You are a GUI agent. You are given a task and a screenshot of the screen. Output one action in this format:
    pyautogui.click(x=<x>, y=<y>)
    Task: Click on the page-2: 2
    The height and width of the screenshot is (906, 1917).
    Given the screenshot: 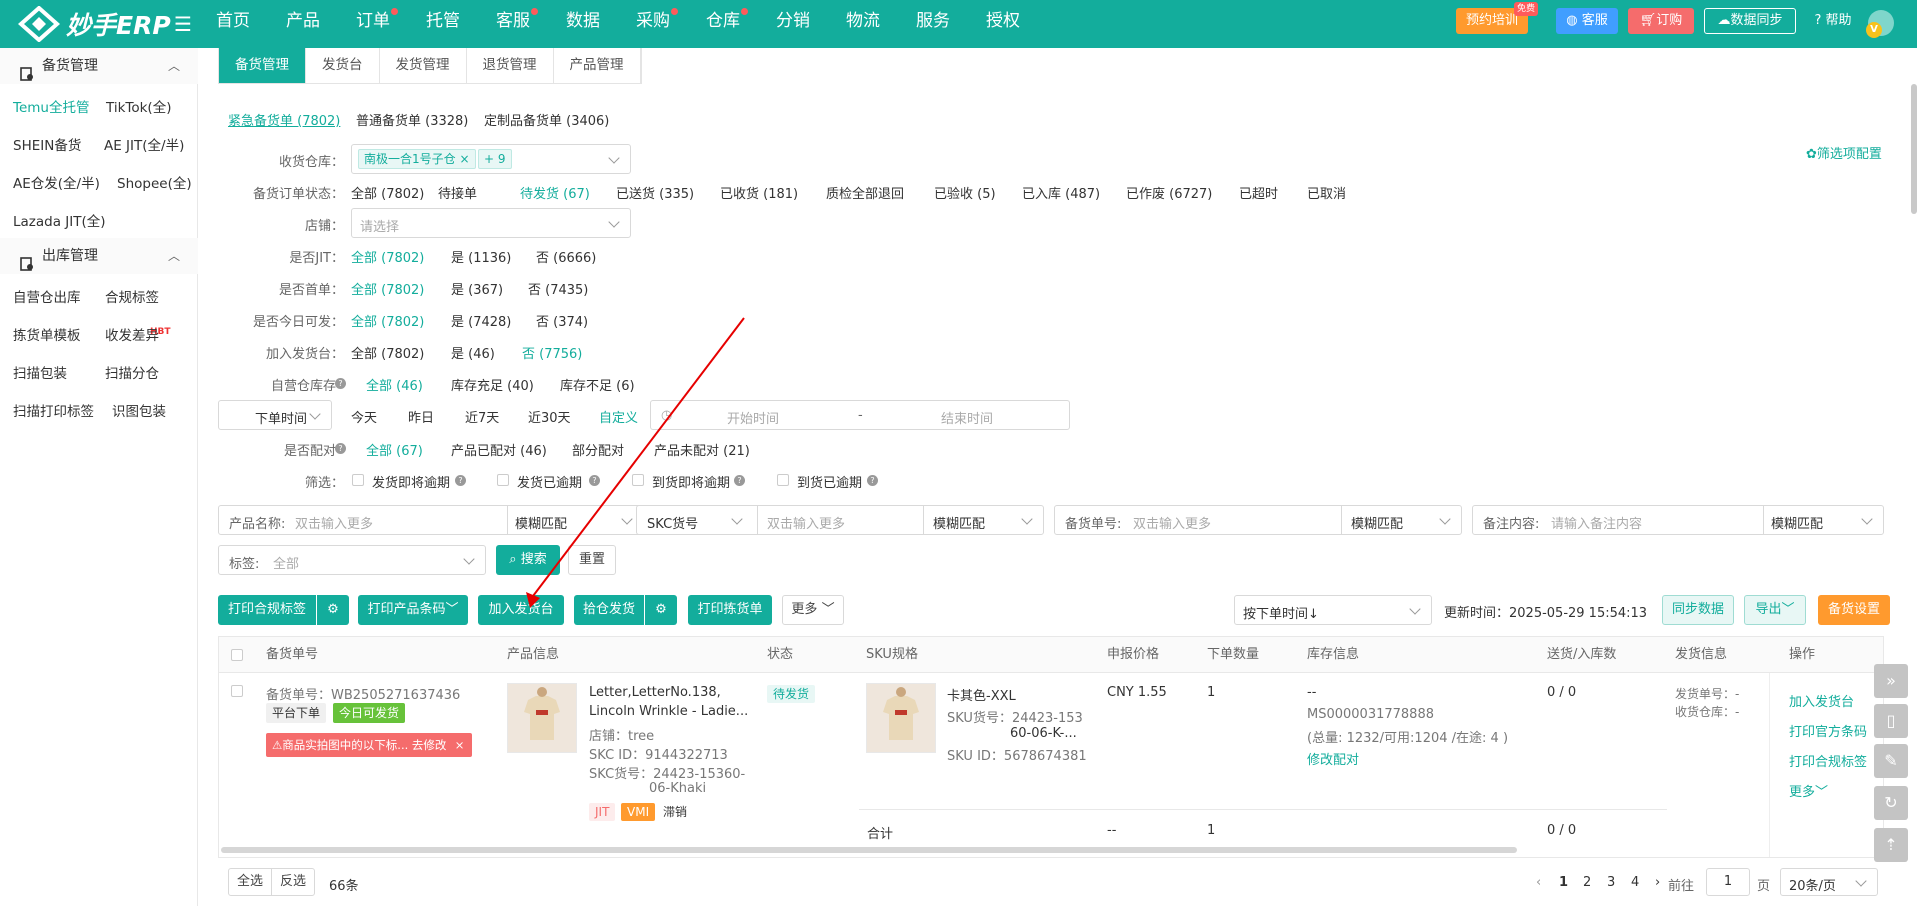 What is the action you would take?
    pyautogui.click(x=1587, y=882)
    